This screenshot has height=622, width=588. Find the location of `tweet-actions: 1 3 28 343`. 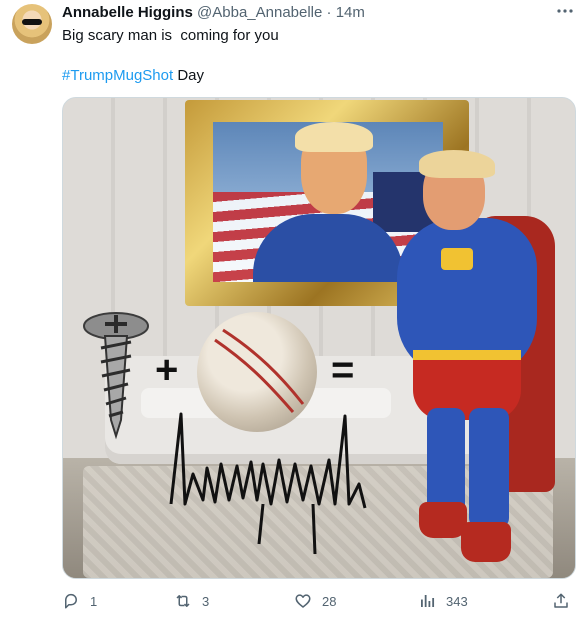

tweet-actions: 1 3 28 343 is located at coordinates (319, 602).